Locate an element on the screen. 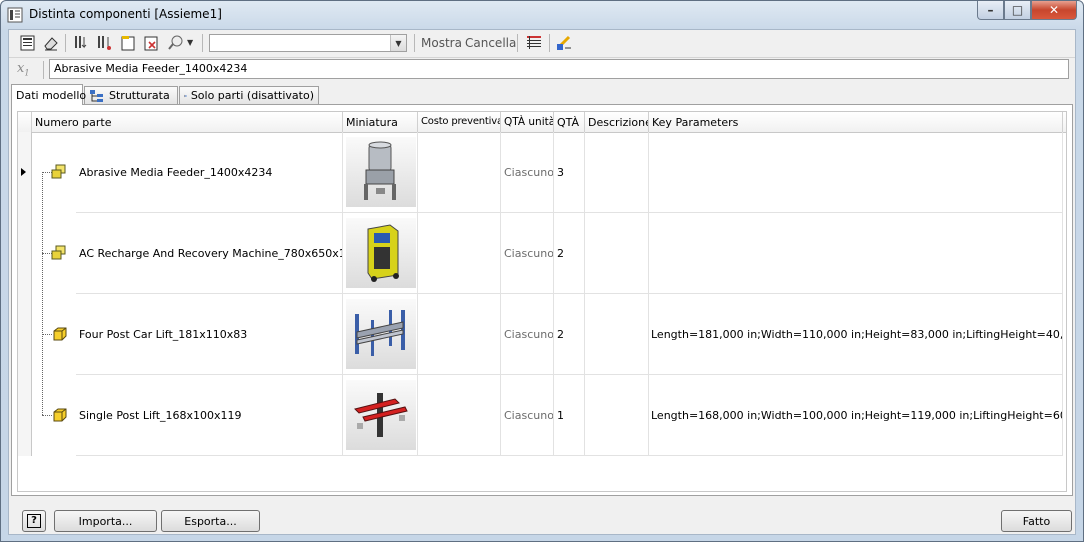  help-button: ? is located at coordinates (34, 521).